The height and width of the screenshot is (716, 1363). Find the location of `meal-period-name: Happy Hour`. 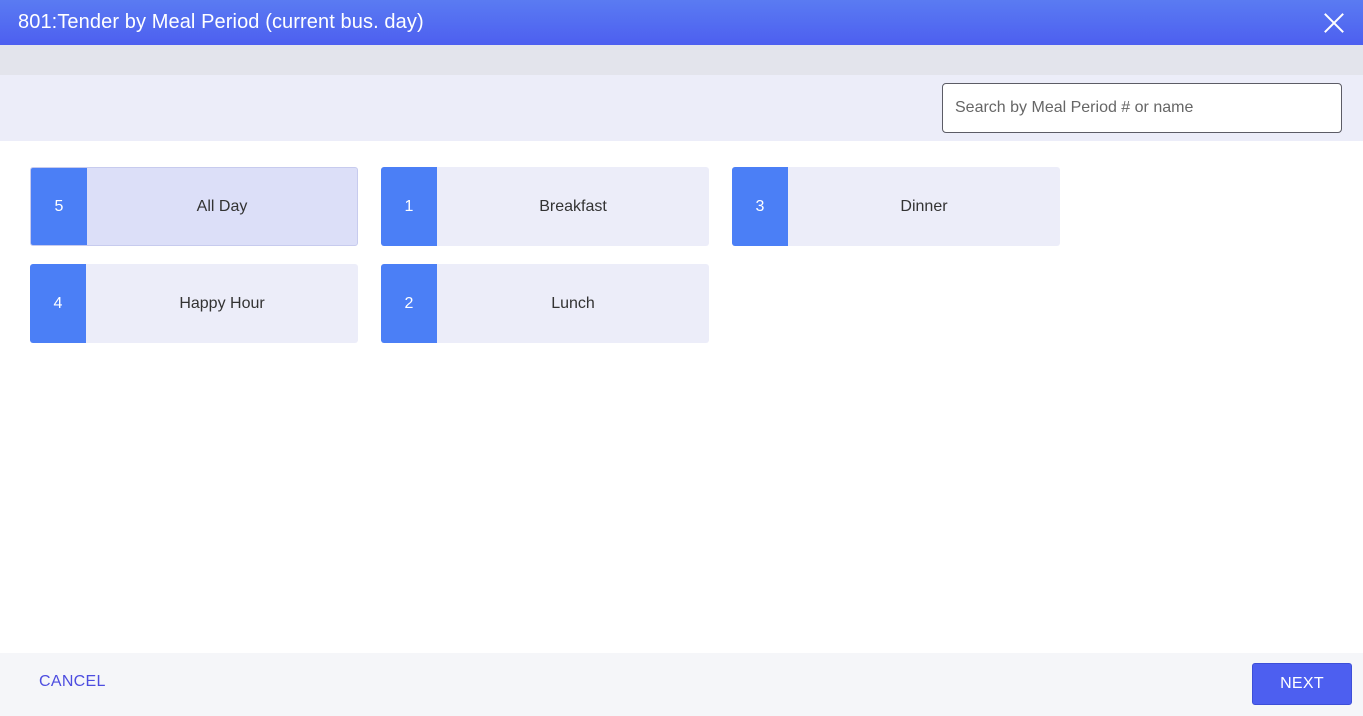

meal-period-name: Happy Hour is located at coordinates (222, 303).